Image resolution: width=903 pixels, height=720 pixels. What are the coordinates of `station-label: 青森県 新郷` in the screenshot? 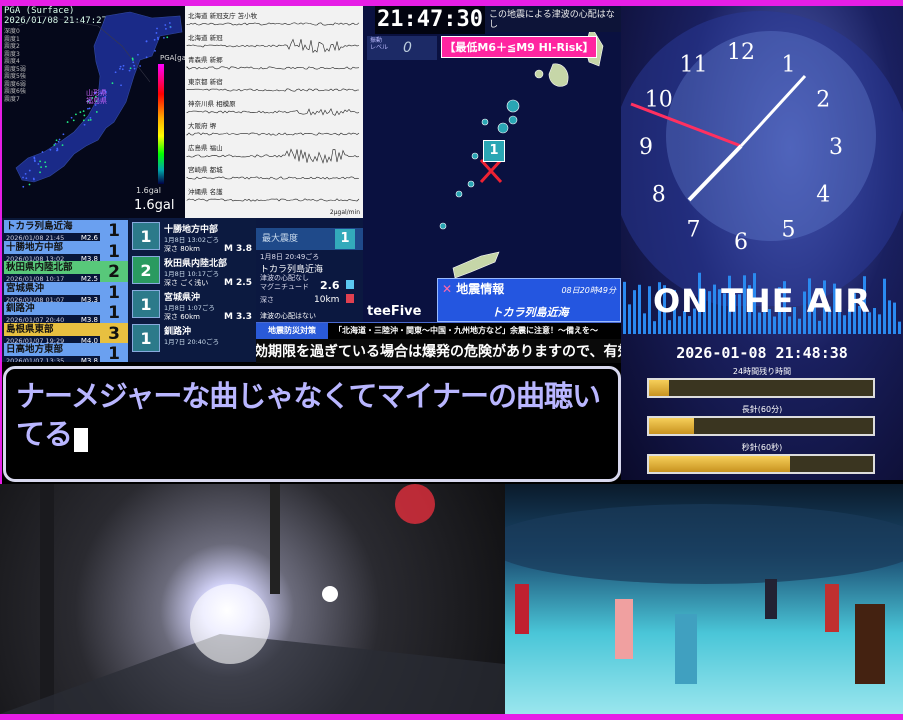 It's located at (205, 60).